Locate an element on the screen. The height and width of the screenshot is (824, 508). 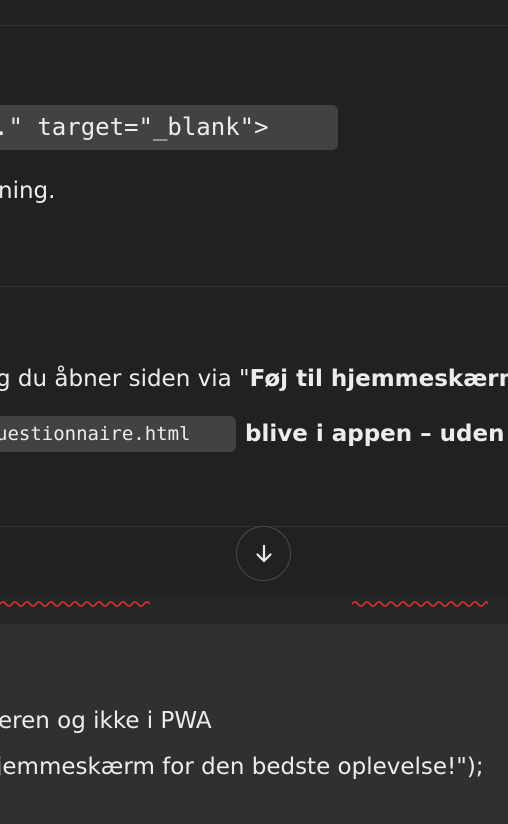
editor-clipped-line is located at coordinates (254, 610).